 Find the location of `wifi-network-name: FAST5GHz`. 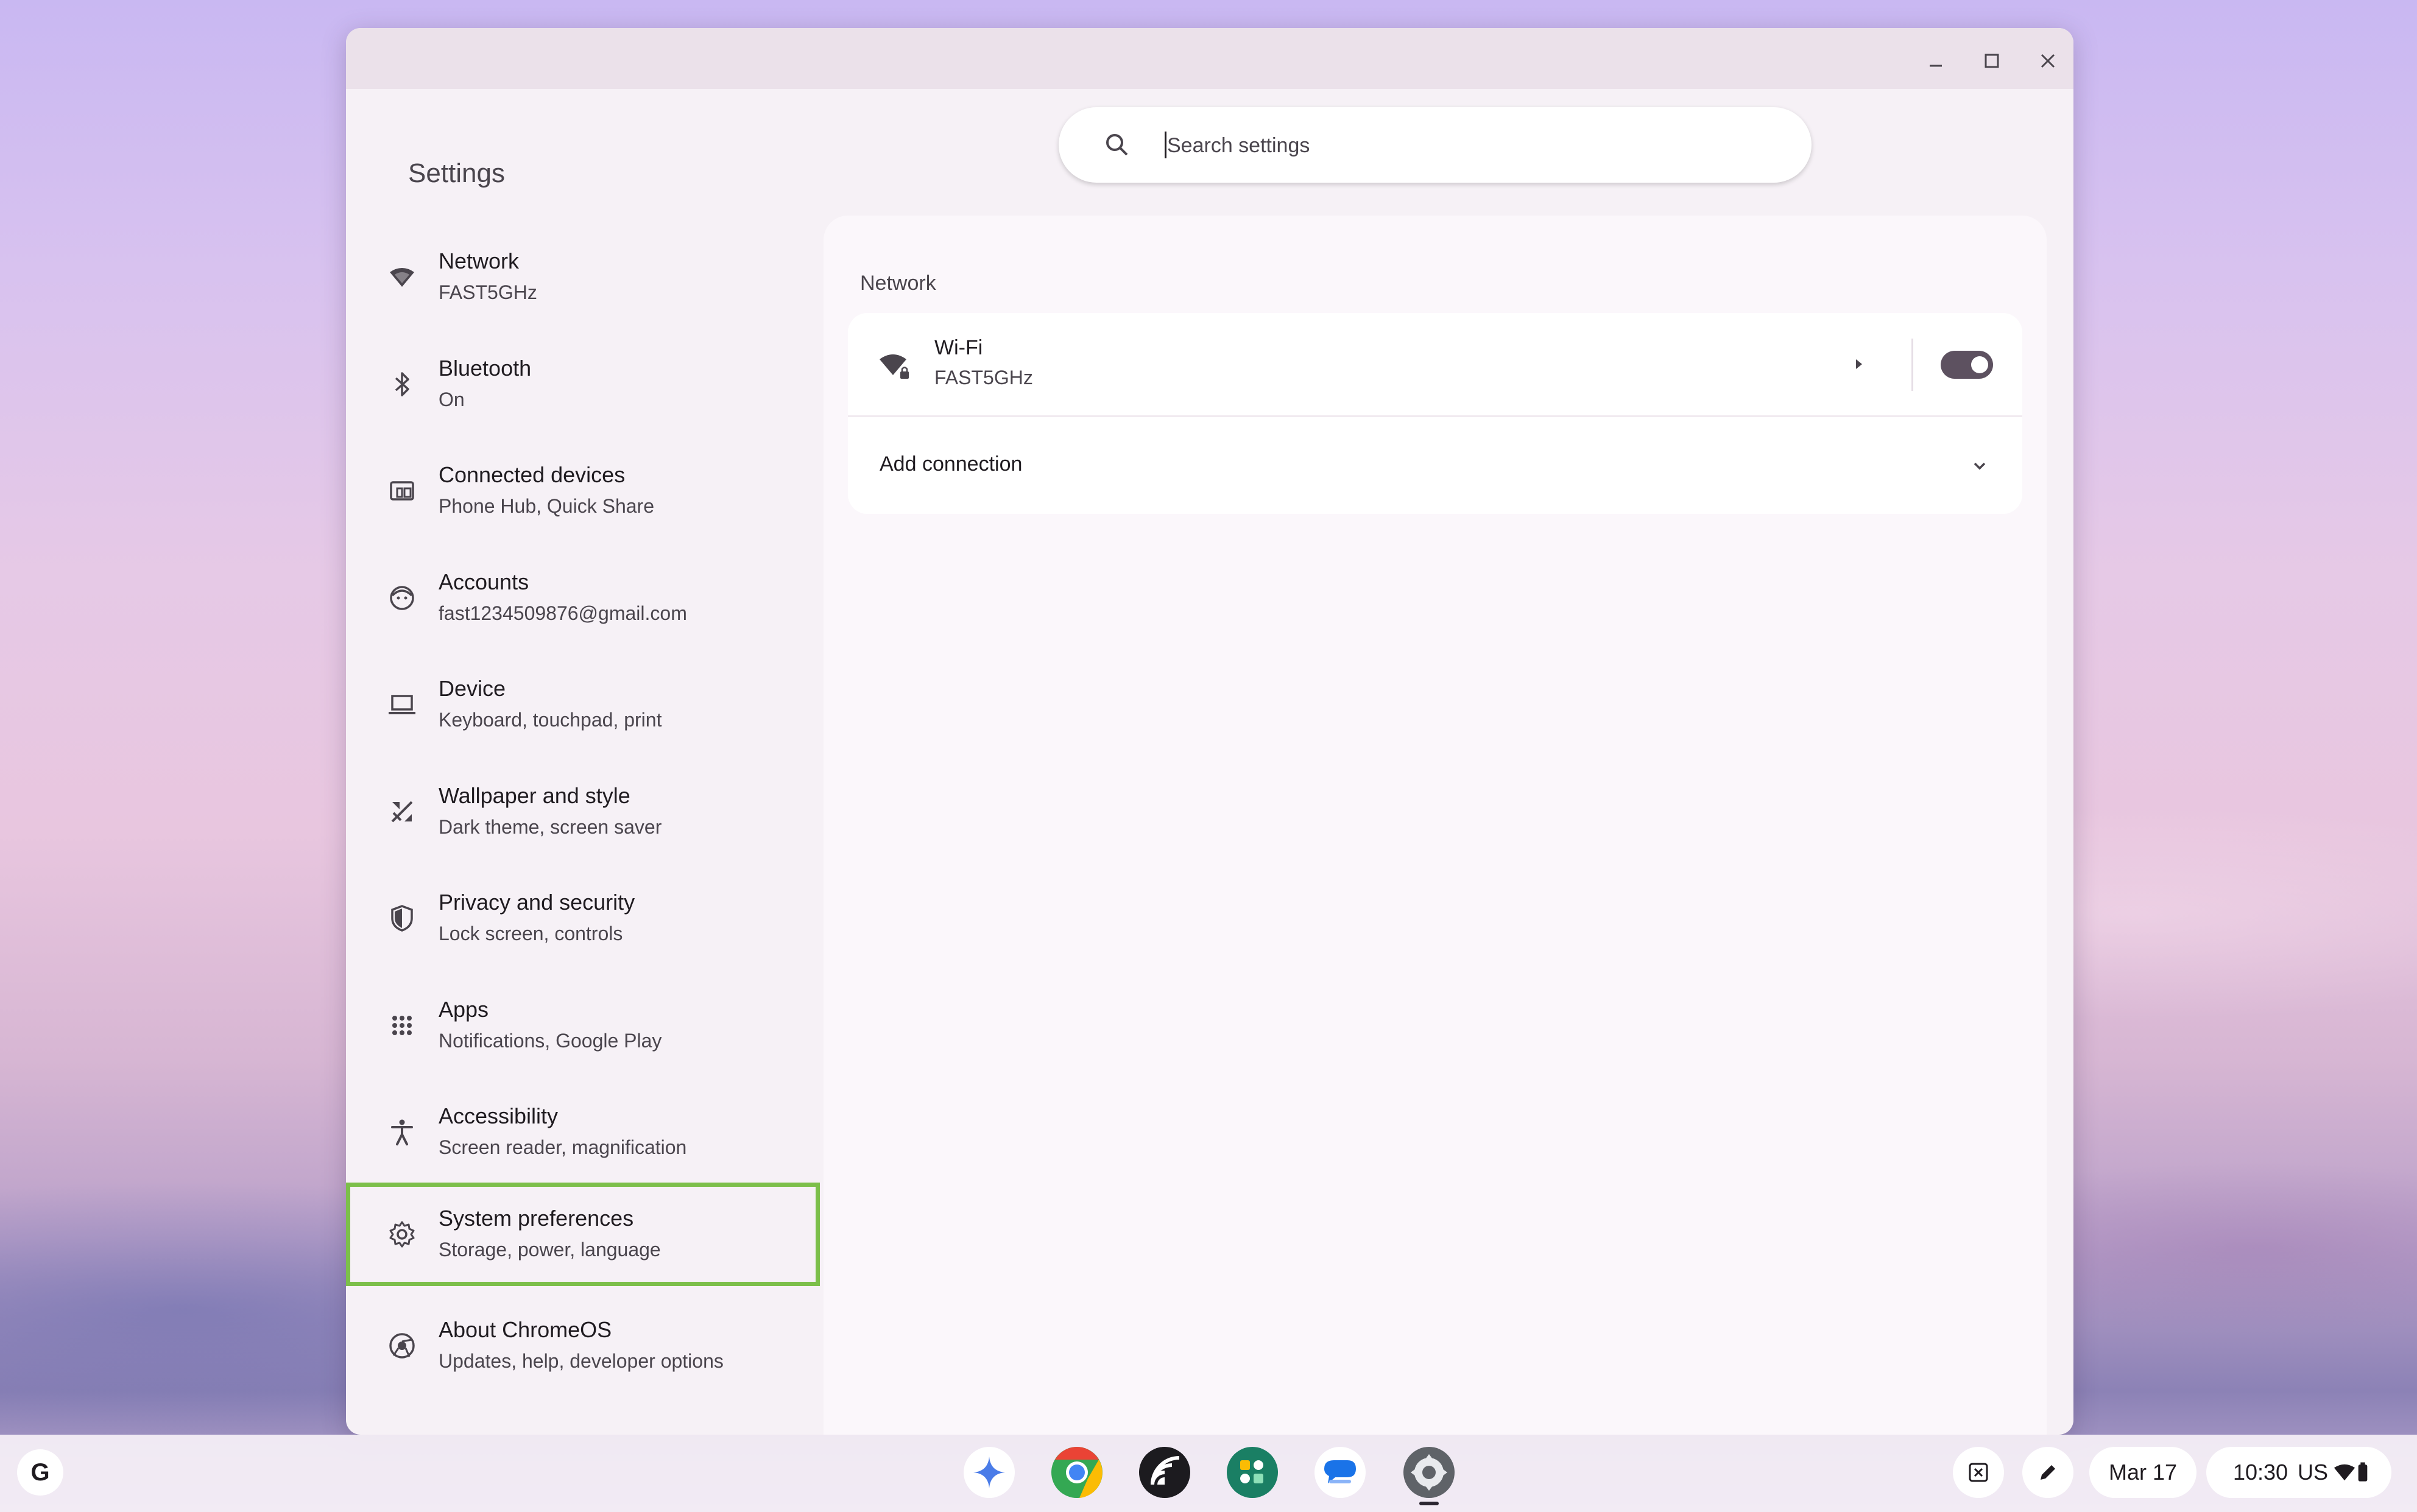

wifi-network-name: FAST5GHz is located at coordinates (983, 378).